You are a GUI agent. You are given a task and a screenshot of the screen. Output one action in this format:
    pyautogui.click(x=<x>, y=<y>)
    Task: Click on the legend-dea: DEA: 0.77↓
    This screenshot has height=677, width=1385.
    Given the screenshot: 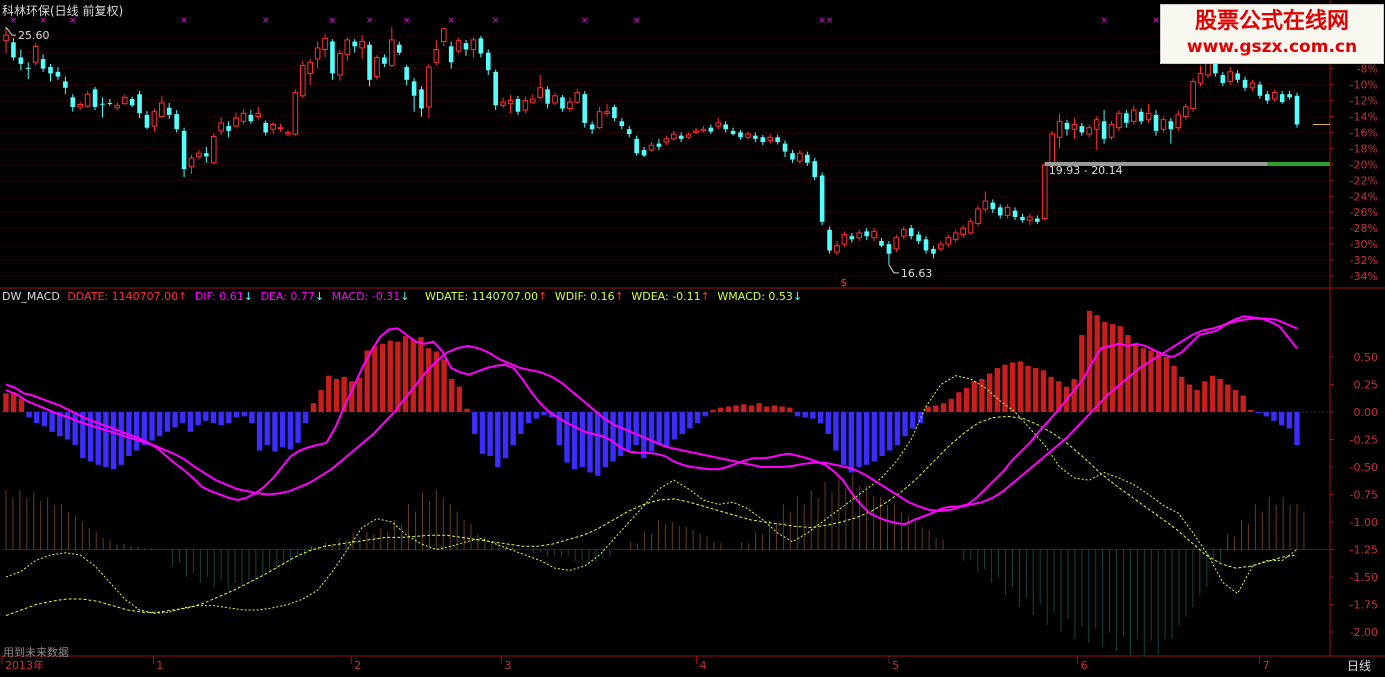 What is the action you would take?
    pyautogui.click(x=292, y=296)
    